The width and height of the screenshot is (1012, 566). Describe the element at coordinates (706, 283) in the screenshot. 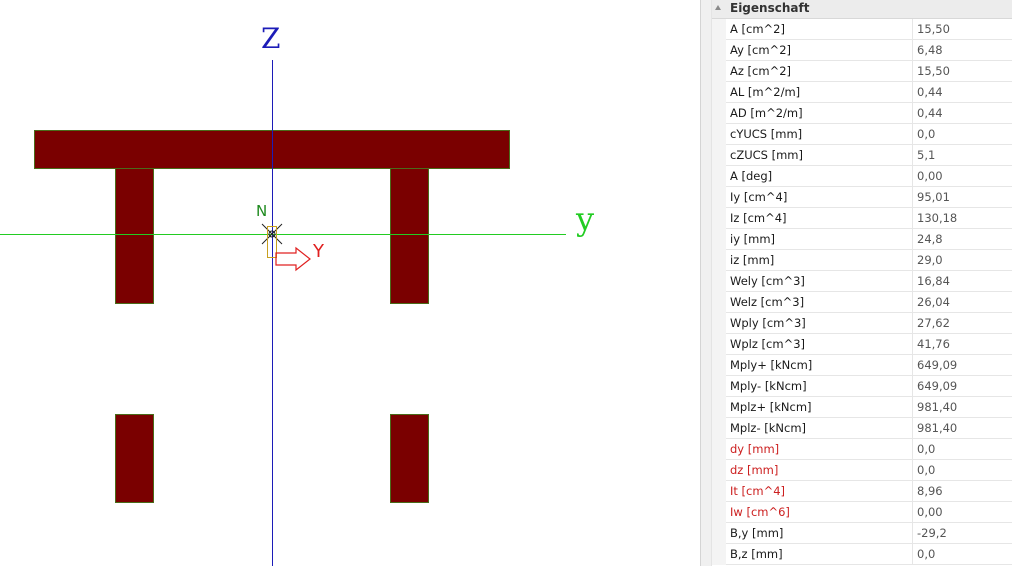

I see `panel-splitter` at that location.